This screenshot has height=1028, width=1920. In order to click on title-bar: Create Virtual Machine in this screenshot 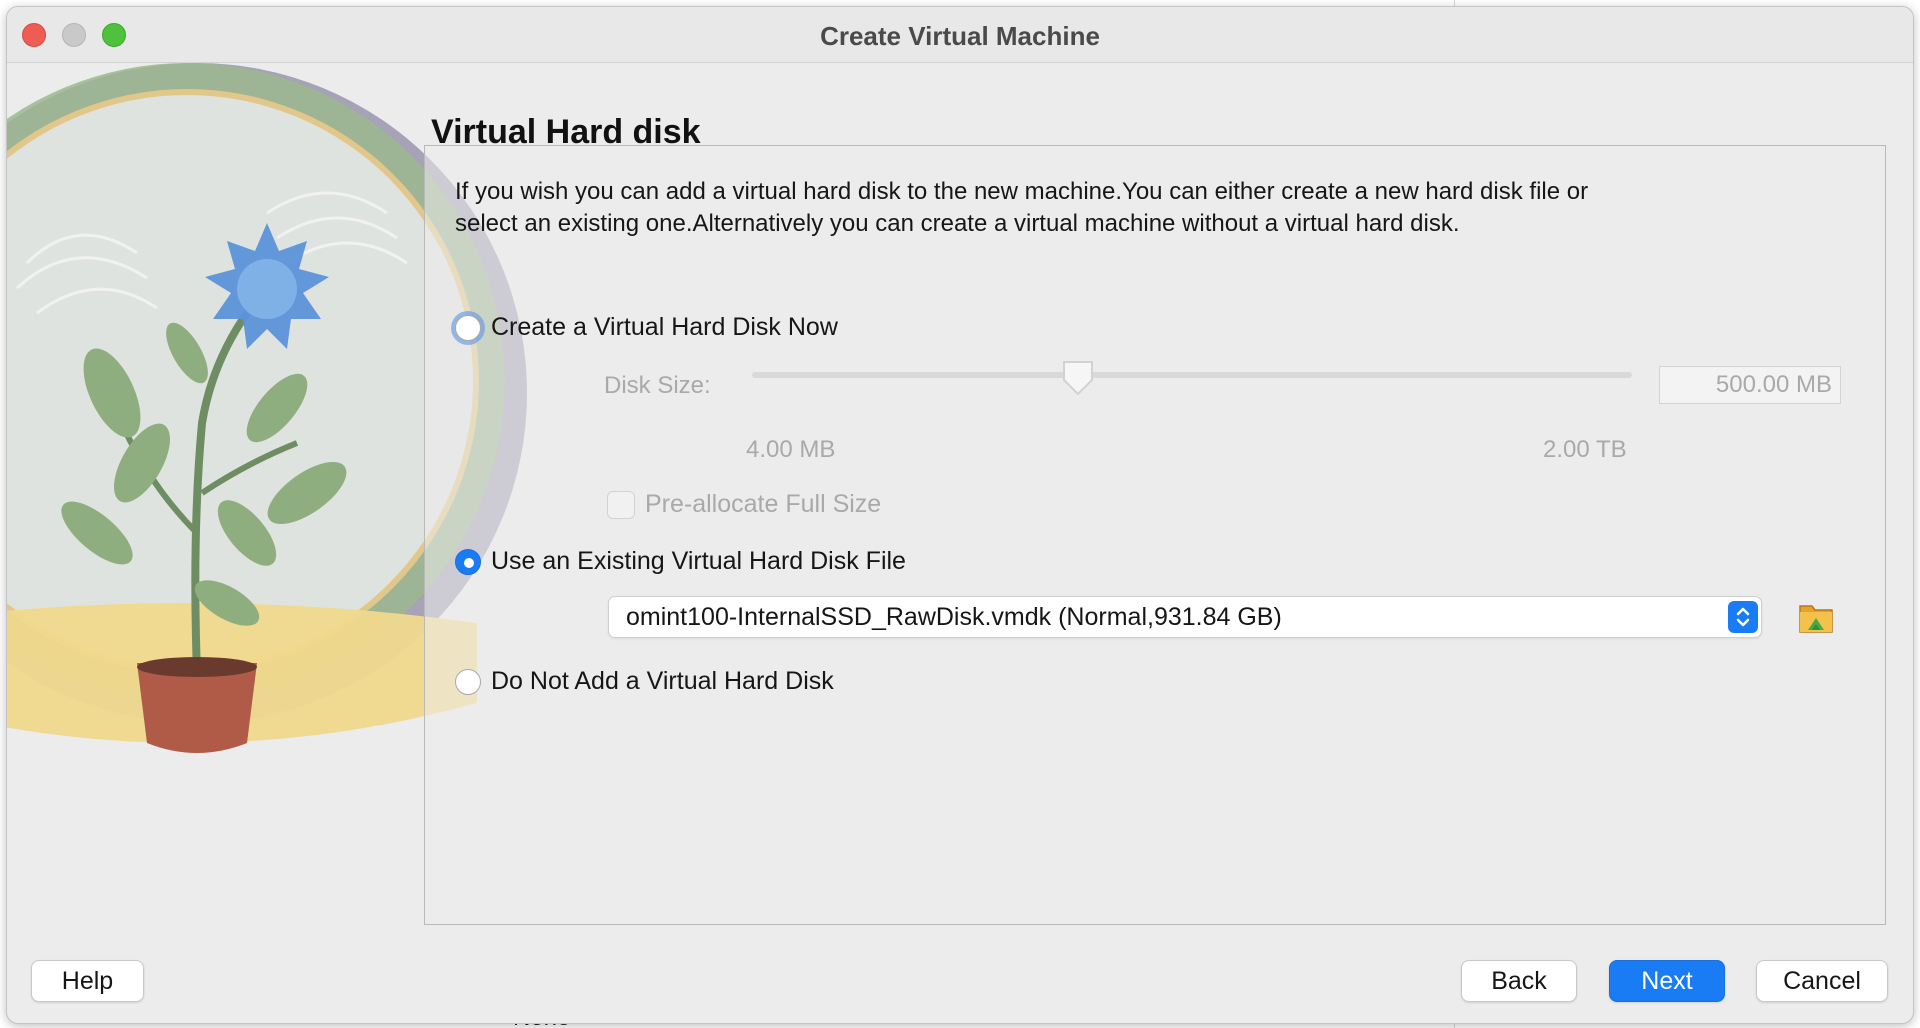, I will do `click(960, 35)`.